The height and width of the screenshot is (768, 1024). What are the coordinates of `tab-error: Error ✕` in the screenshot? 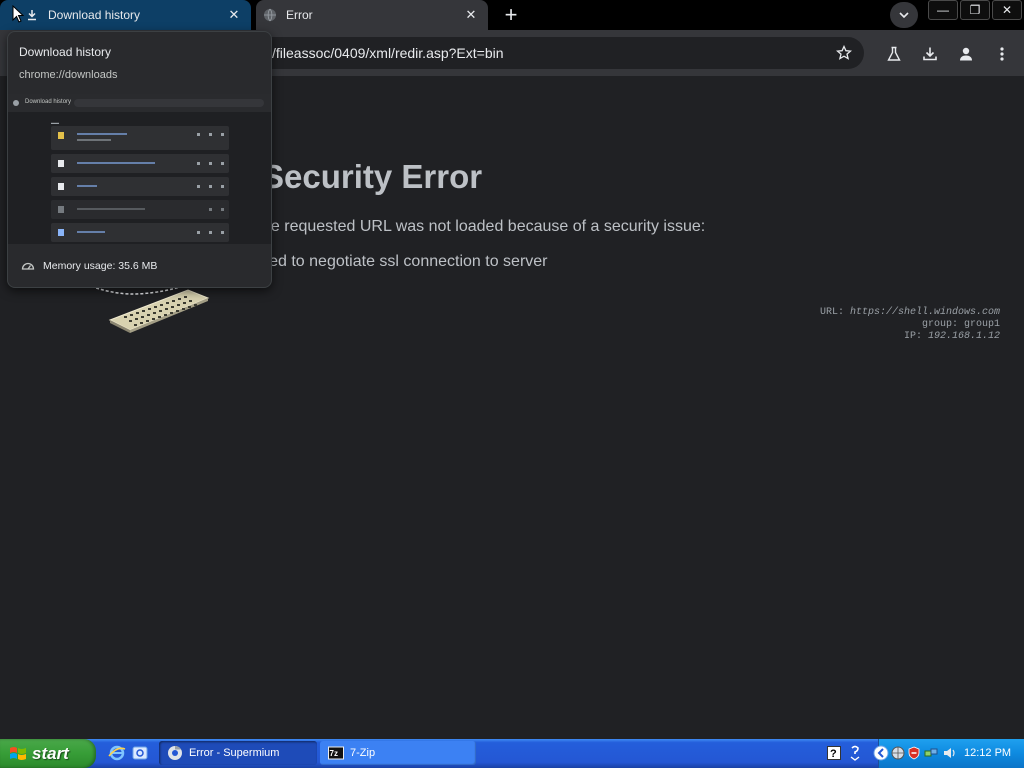 It's located at (372, 15).